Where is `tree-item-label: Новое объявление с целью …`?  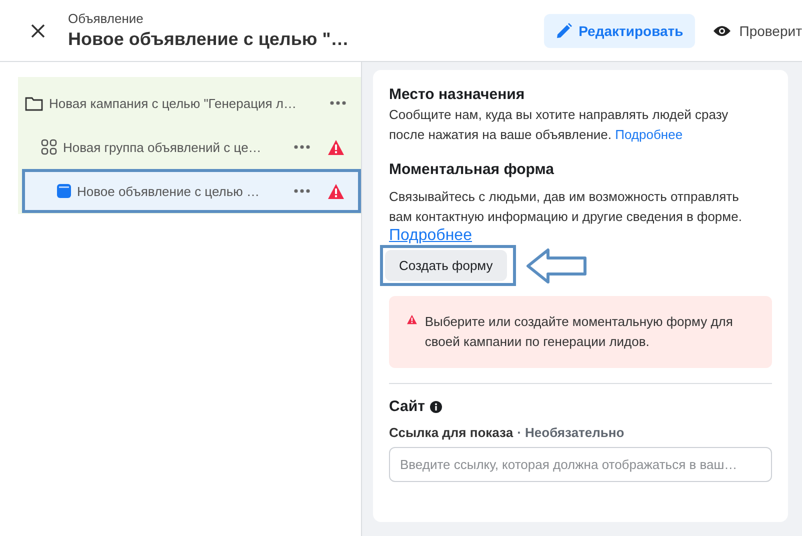 tree-item-label: Новое объявление с целью … is located at coordinates (168, 191).